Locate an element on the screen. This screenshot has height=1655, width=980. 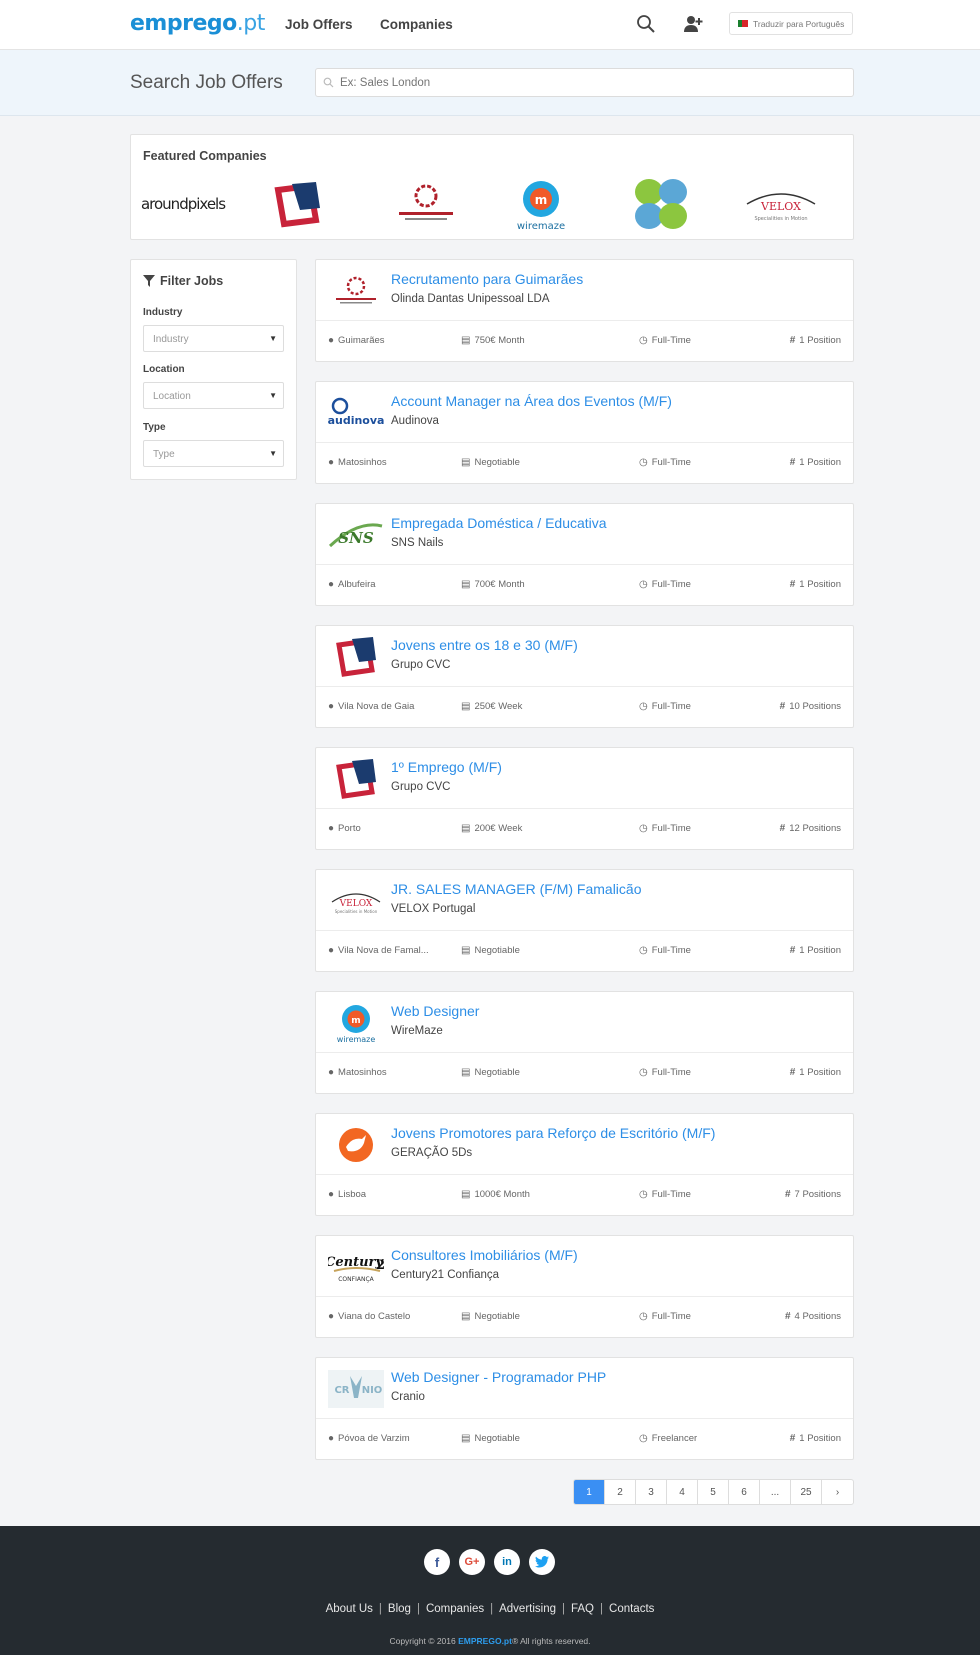
company-logo-caravela is located at coordinates (661, 204).